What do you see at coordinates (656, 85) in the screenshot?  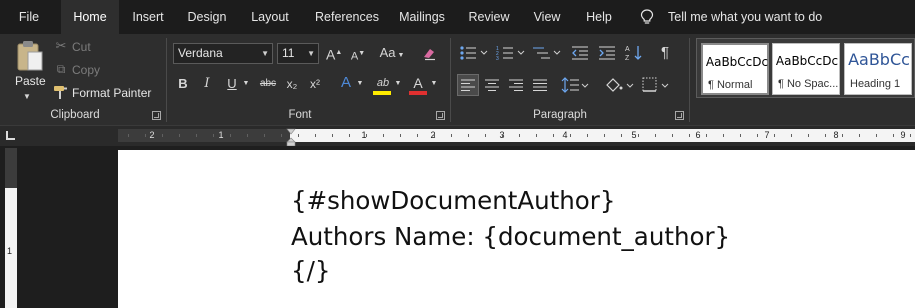 I see `borders-icon` at bounding box center [656, 85].